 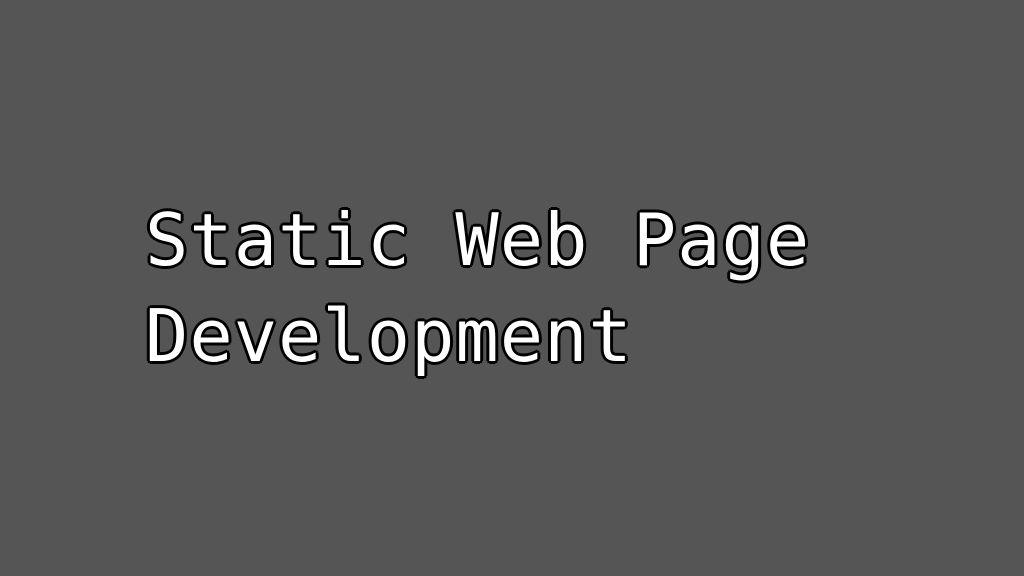 I want to click on slide-title-line-1: Static Web Page, so click(x=477, y=240).